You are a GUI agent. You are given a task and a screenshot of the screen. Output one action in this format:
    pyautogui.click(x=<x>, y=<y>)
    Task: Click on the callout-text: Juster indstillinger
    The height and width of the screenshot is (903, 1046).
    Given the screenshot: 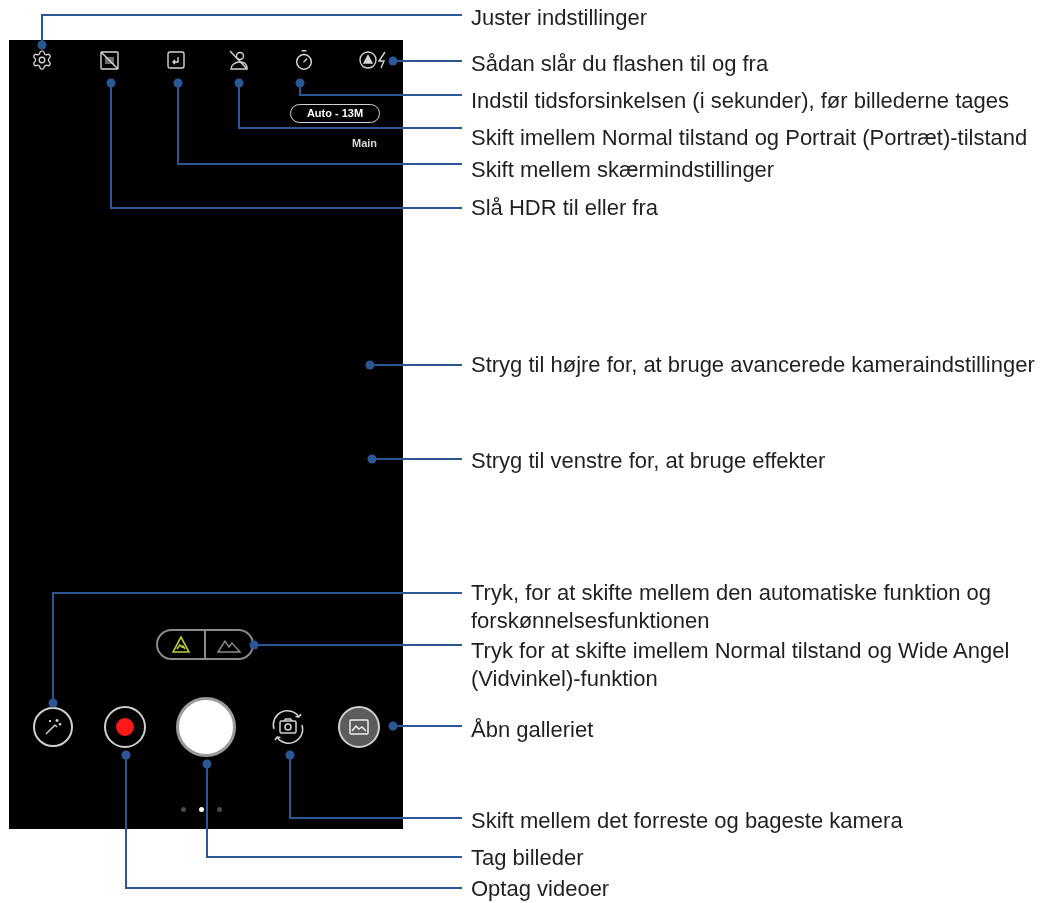 What is the action you would take?
    pyautogui.click(x=560, y=18)
    